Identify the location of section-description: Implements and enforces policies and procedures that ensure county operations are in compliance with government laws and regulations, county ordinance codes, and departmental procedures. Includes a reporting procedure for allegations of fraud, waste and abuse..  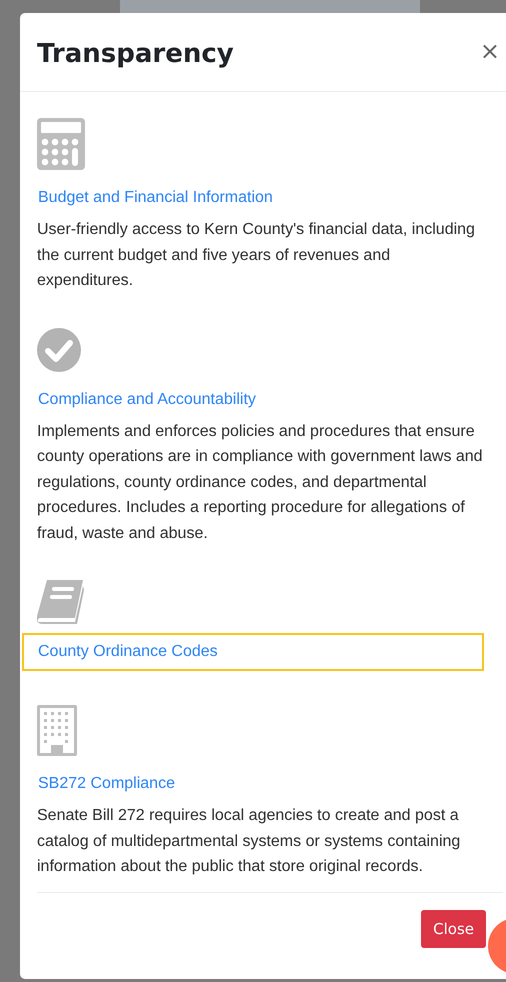
(260, 483).